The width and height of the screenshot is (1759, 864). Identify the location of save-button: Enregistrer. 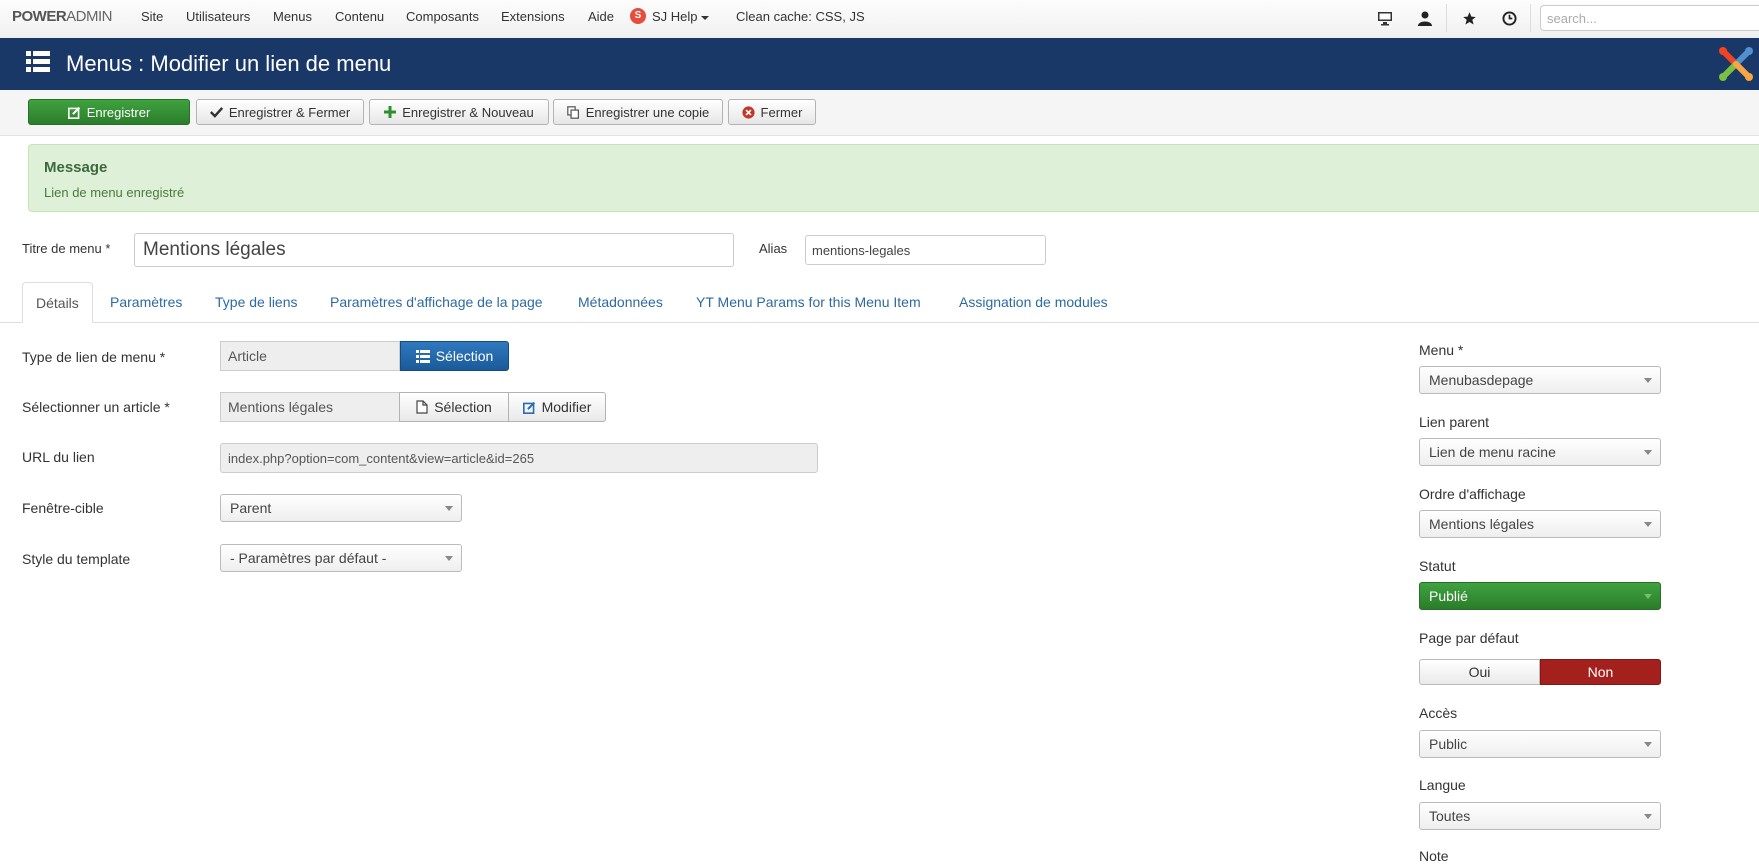
(109, 112).